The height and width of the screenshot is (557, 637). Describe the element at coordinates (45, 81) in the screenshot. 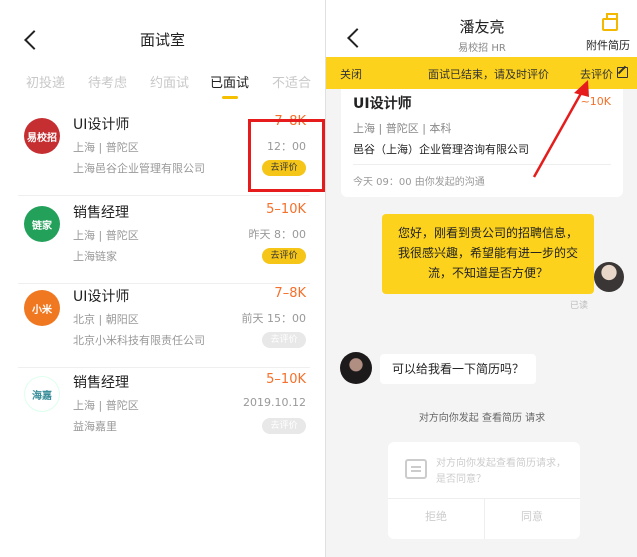

I see `tab-submitted: 初投递` at that location.